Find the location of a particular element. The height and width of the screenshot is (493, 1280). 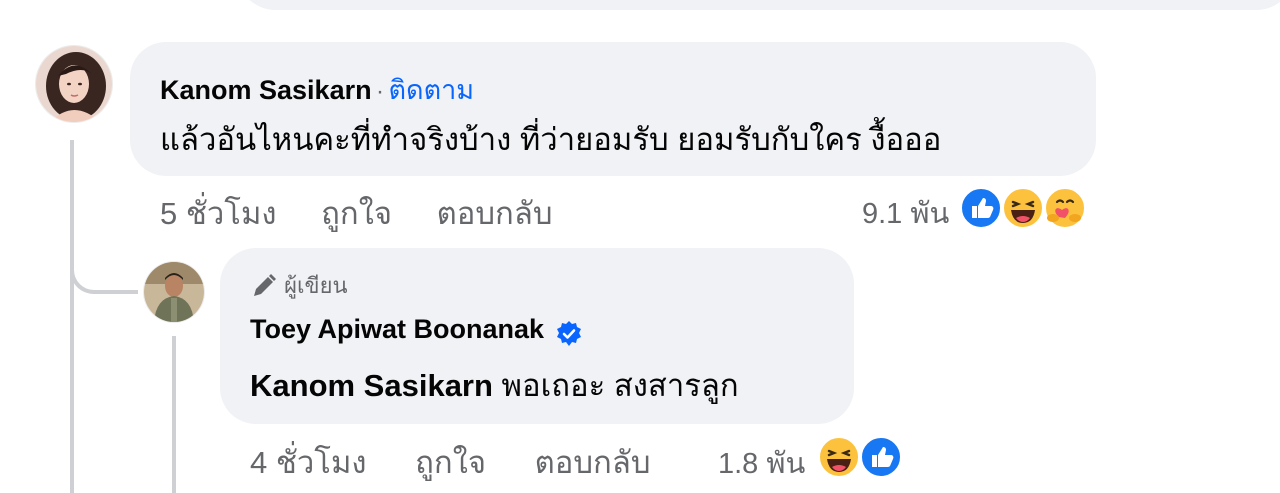

reply-time: 4 ชั่วโมง is located at coordinates (308, 462).